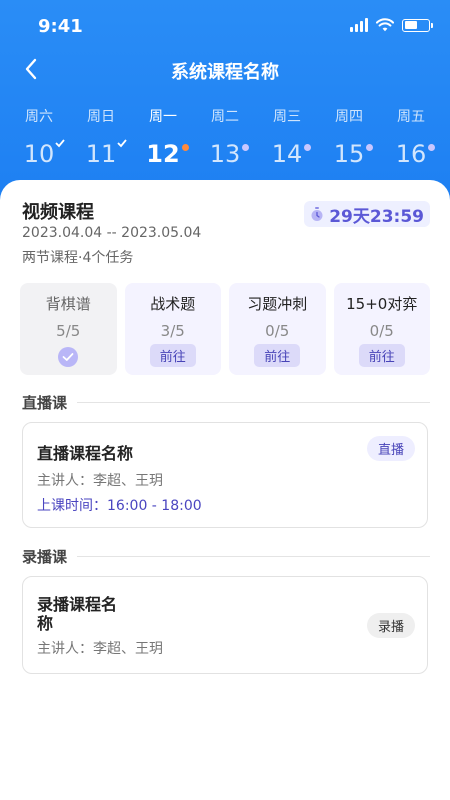  I want to click on task-progress: 5/5, so click(68, 331).